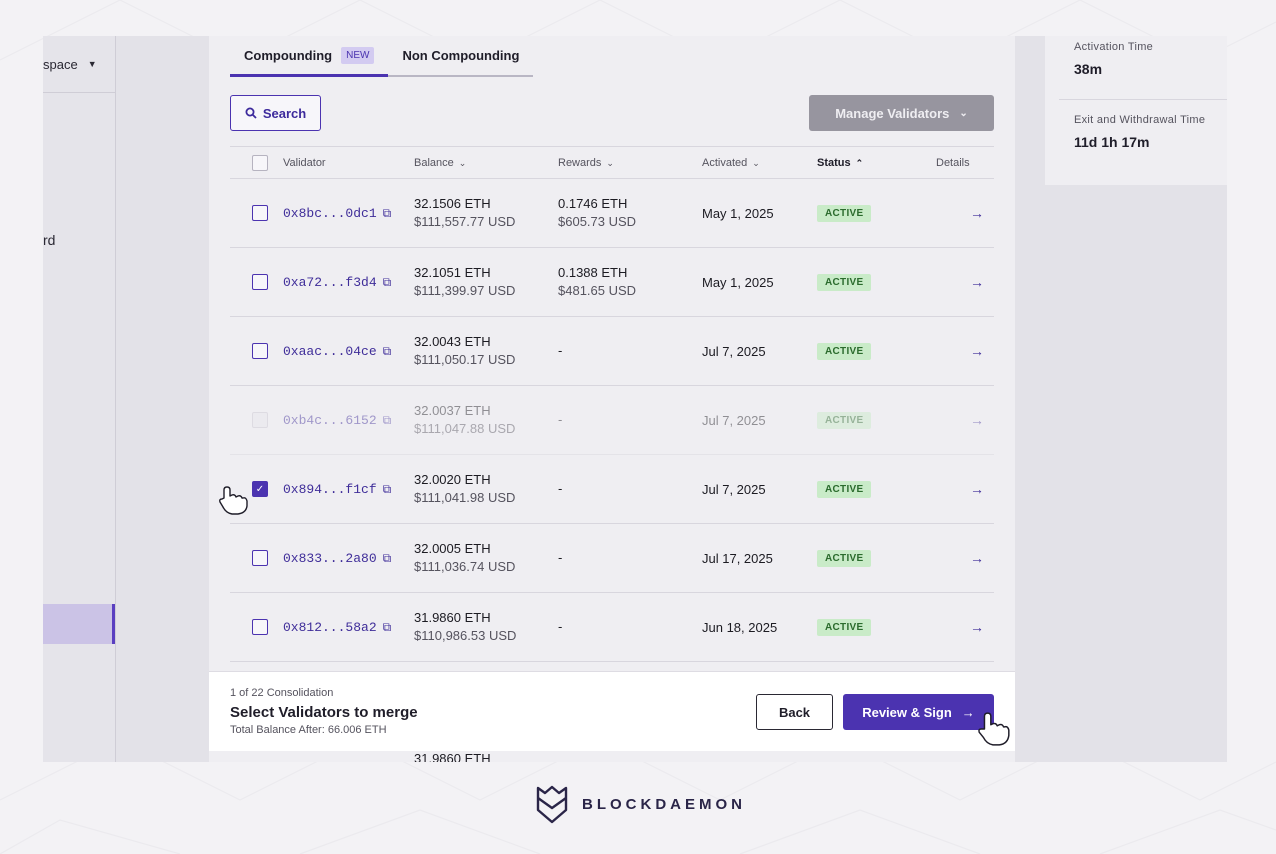 This screenshot has height=854, width=1276. What do you see at coordinates (288, 55) in the screenshot?
I see `tab-compounding-label: Compounding` at bounding box center [288, 55].